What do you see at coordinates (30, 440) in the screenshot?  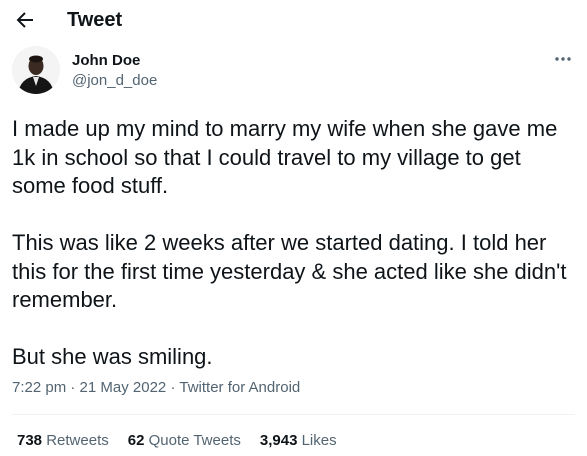 I see `retweets-count: 738` at bounding box center [30, 440].